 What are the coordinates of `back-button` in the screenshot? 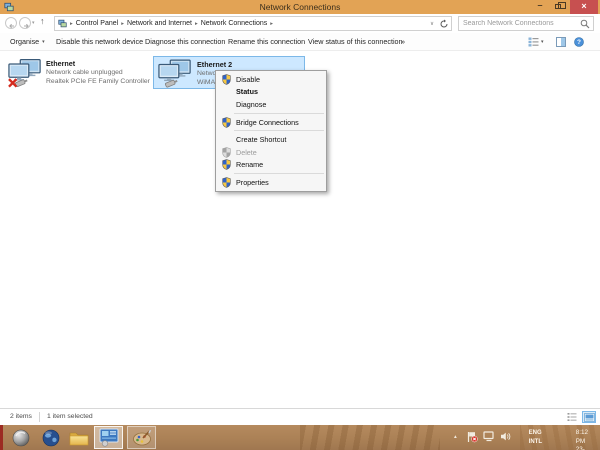 It's located at (11, 23).